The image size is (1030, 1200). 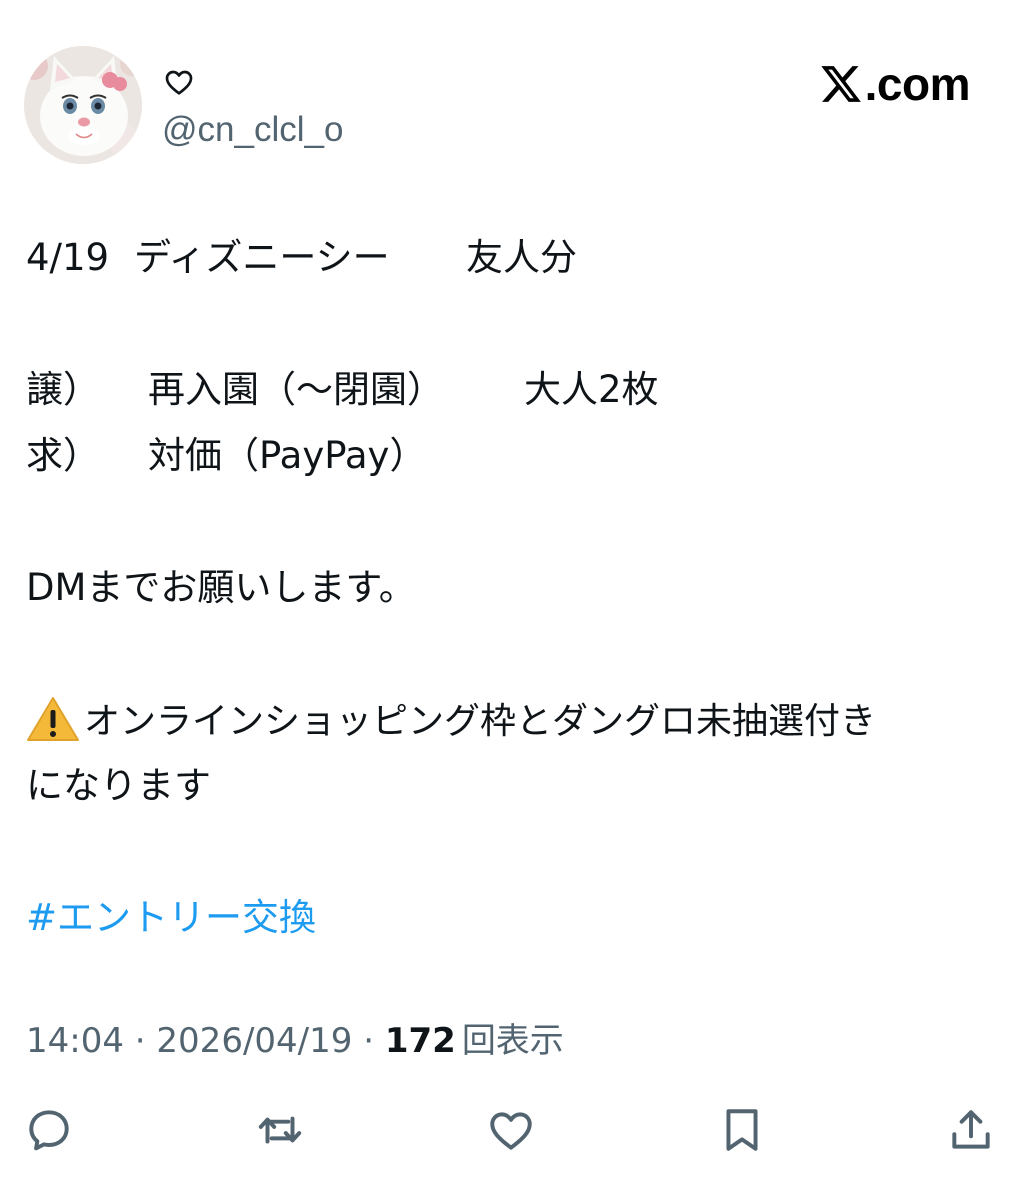 What do you see at coordinates (840, 84) in the screenshot?
I see `x-logo-icon` at bounding box center [840, 84].